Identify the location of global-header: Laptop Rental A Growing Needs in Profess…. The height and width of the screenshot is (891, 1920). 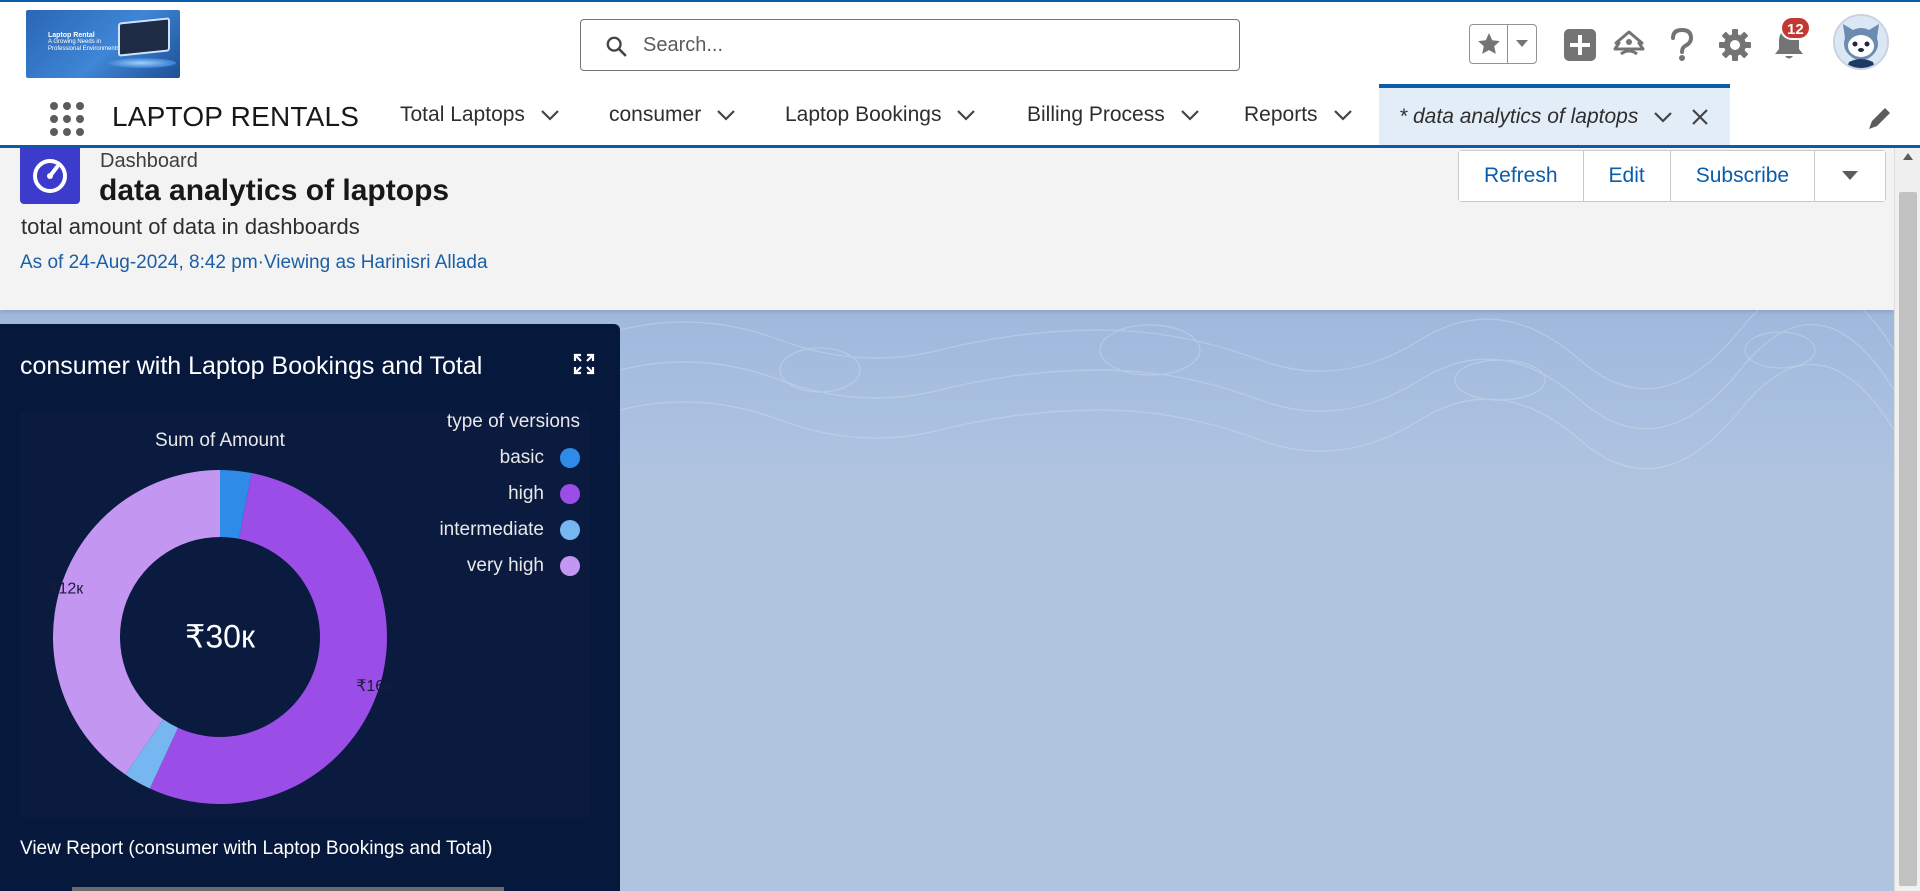
(960, 43).